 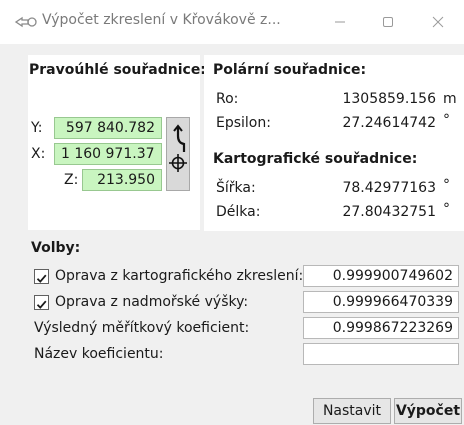 What do you see at coordinates (381, 276) in the screenshot?
I see `cartographic-correction-field` at bounding box center [381, 276].